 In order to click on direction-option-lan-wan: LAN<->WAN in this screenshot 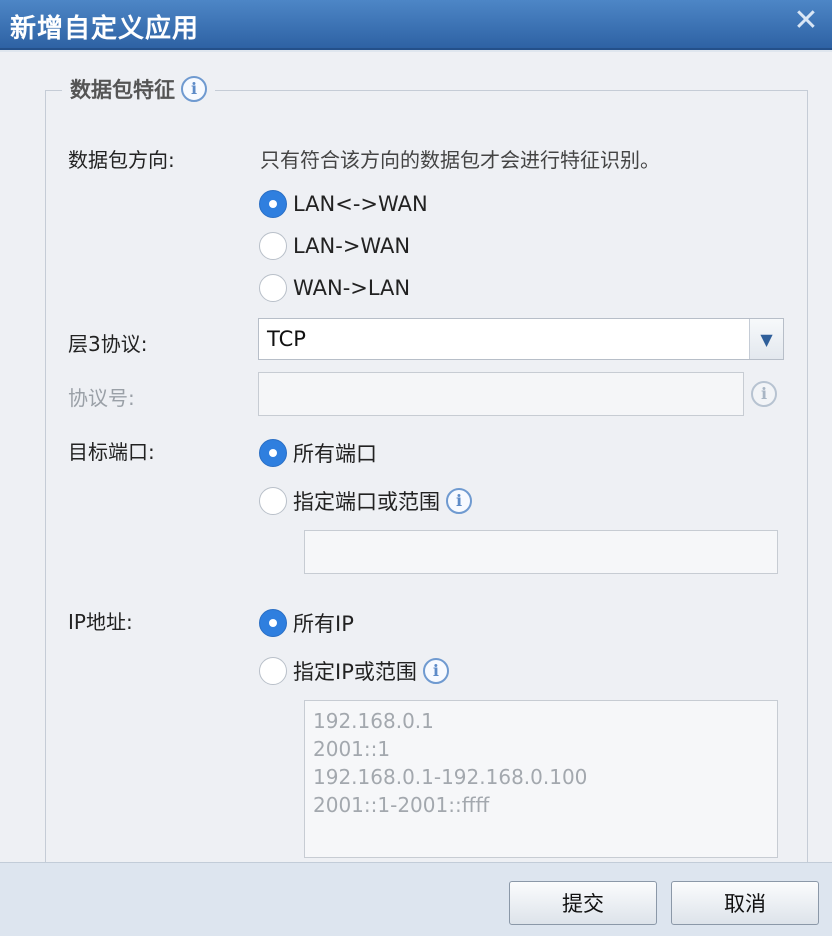, I will do `click(343, 204)`.